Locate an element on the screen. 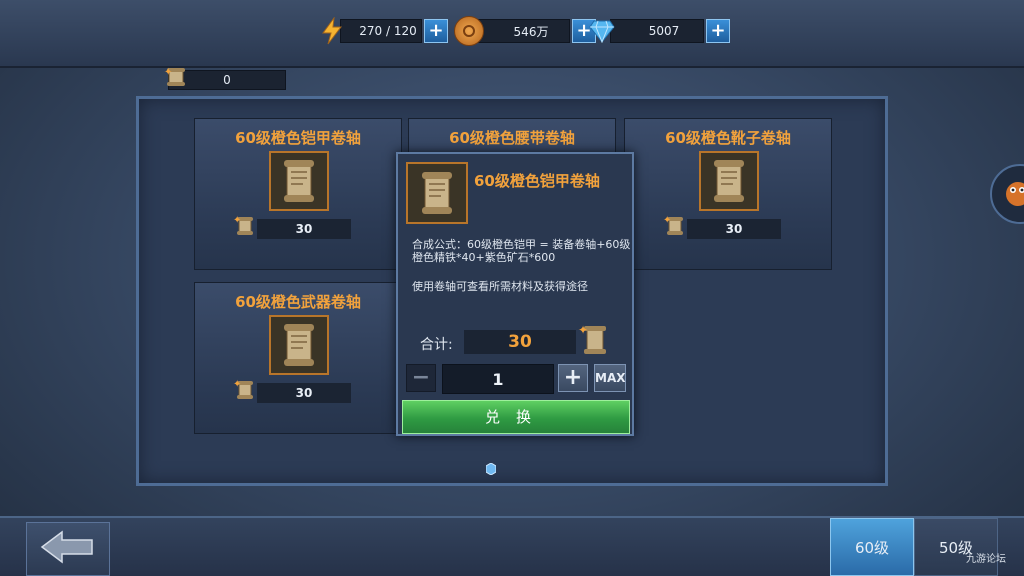 Image resolution: width=1024 pixels, height=576 pixels. card-weapon-scroll: 60级橙色武器卷轴 ✦ 30 is located at coordinates (298, 358).